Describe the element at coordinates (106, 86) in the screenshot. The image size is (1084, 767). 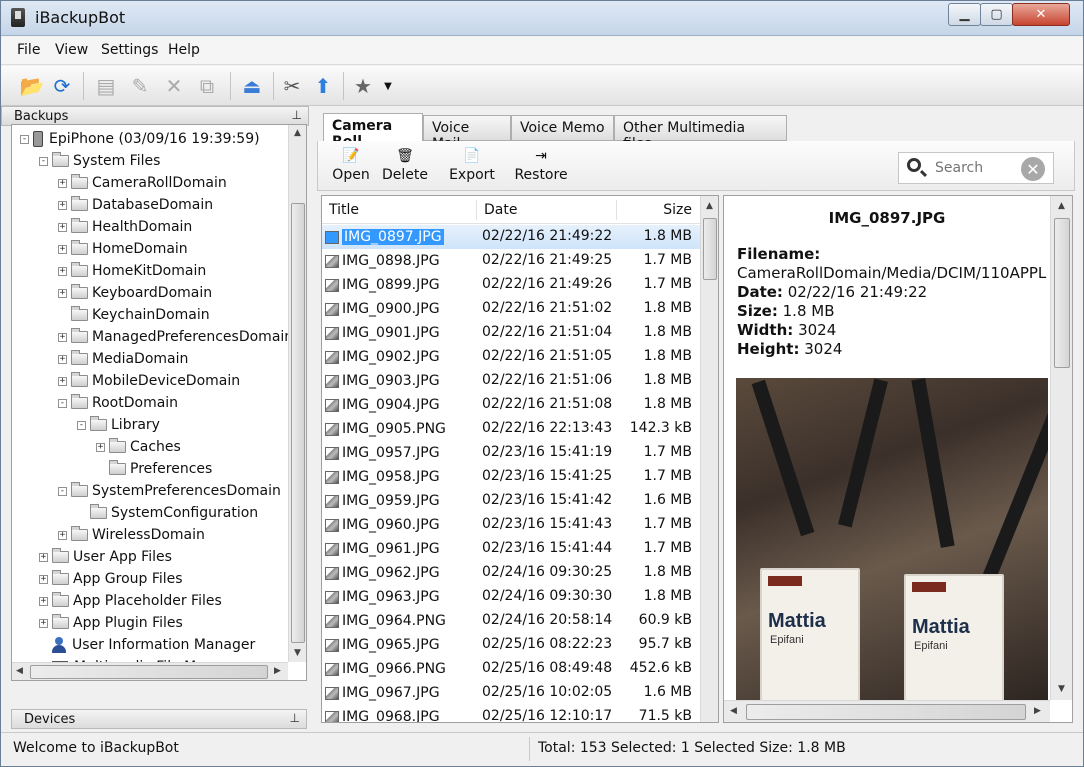
I see `copy-icon: ▤` at that location.